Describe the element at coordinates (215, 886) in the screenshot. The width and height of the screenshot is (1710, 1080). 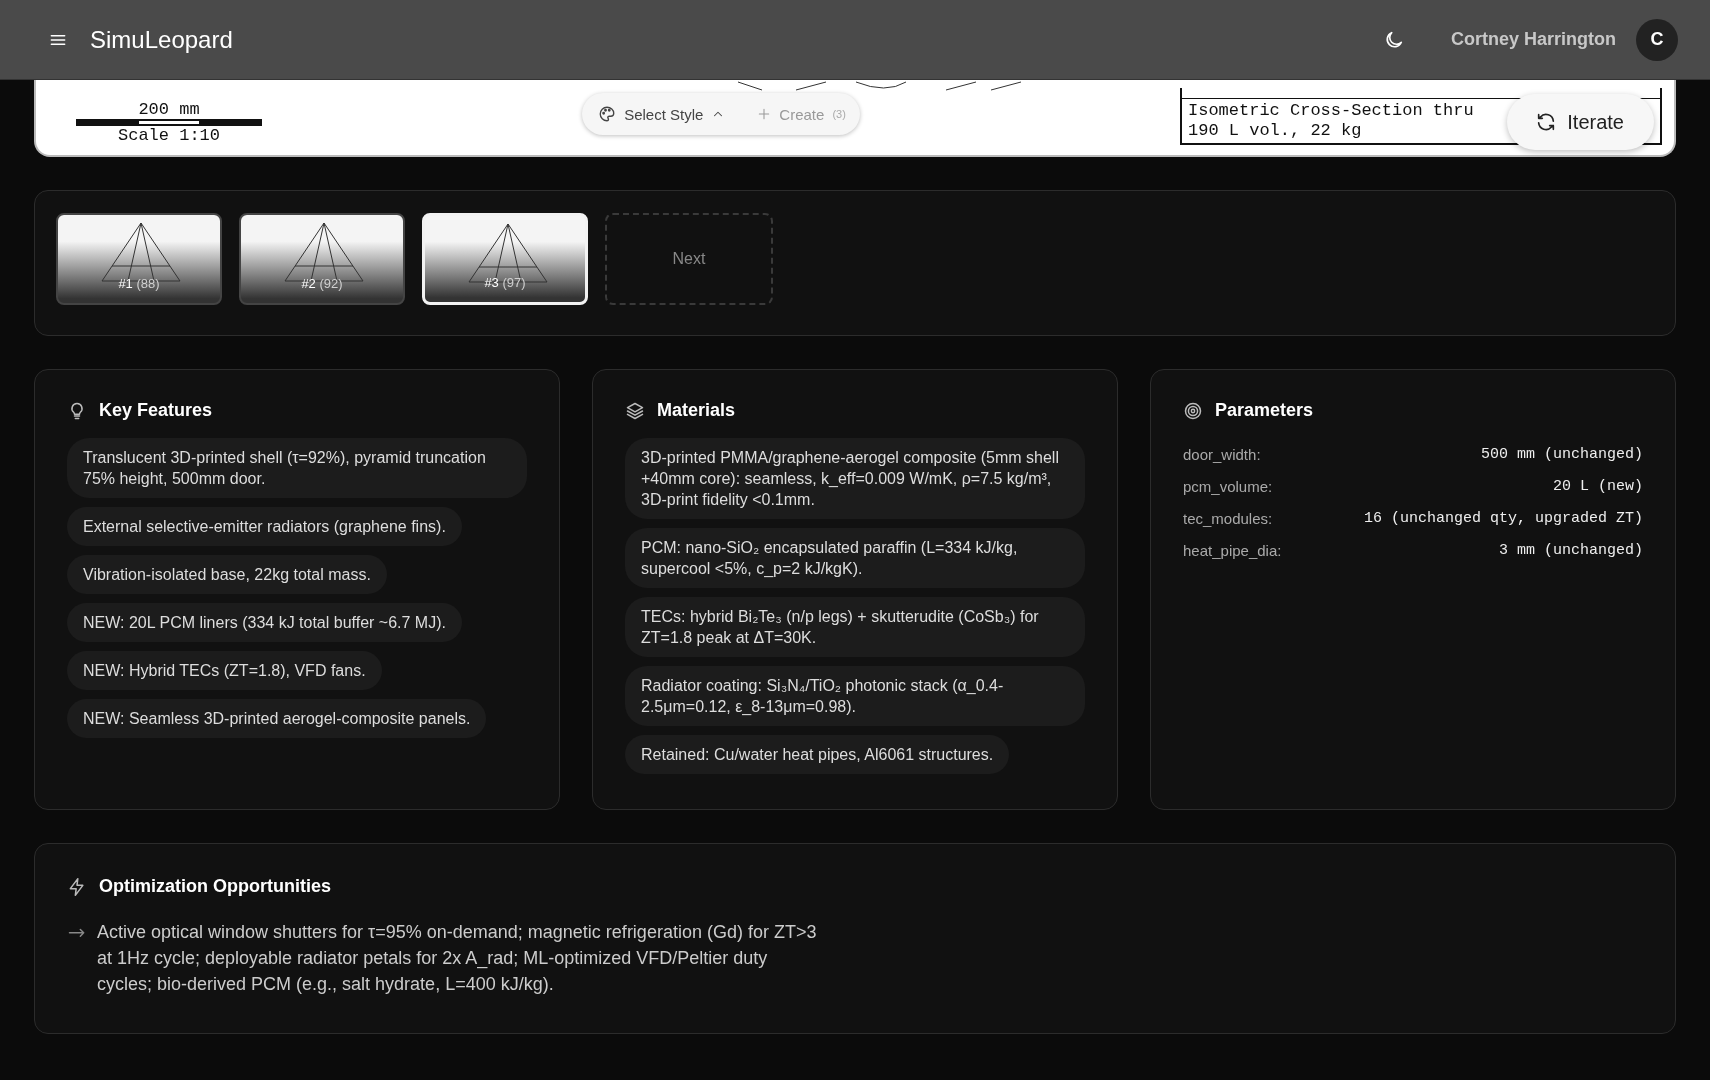
I see `card-title: Optimization Opportunities` at that location.